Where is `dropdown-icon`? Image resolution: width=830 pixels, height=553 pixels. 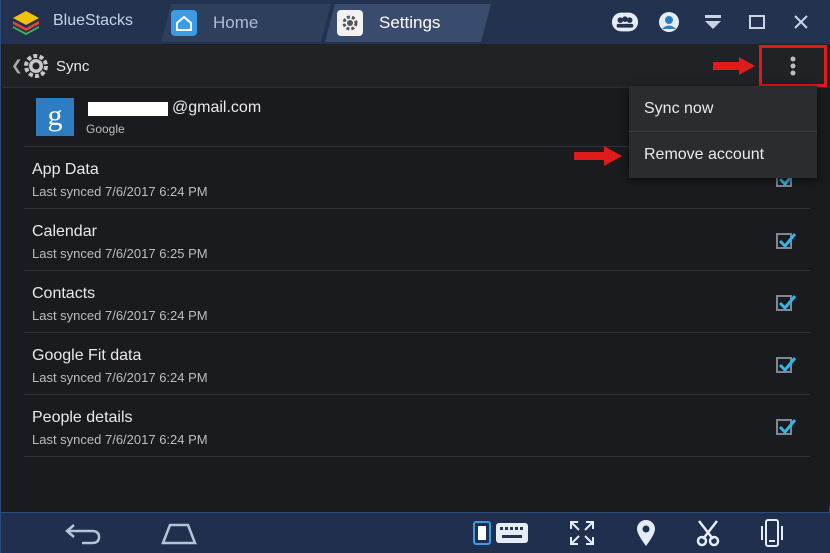 dropdown-icon is located at coordinates (713, 22).